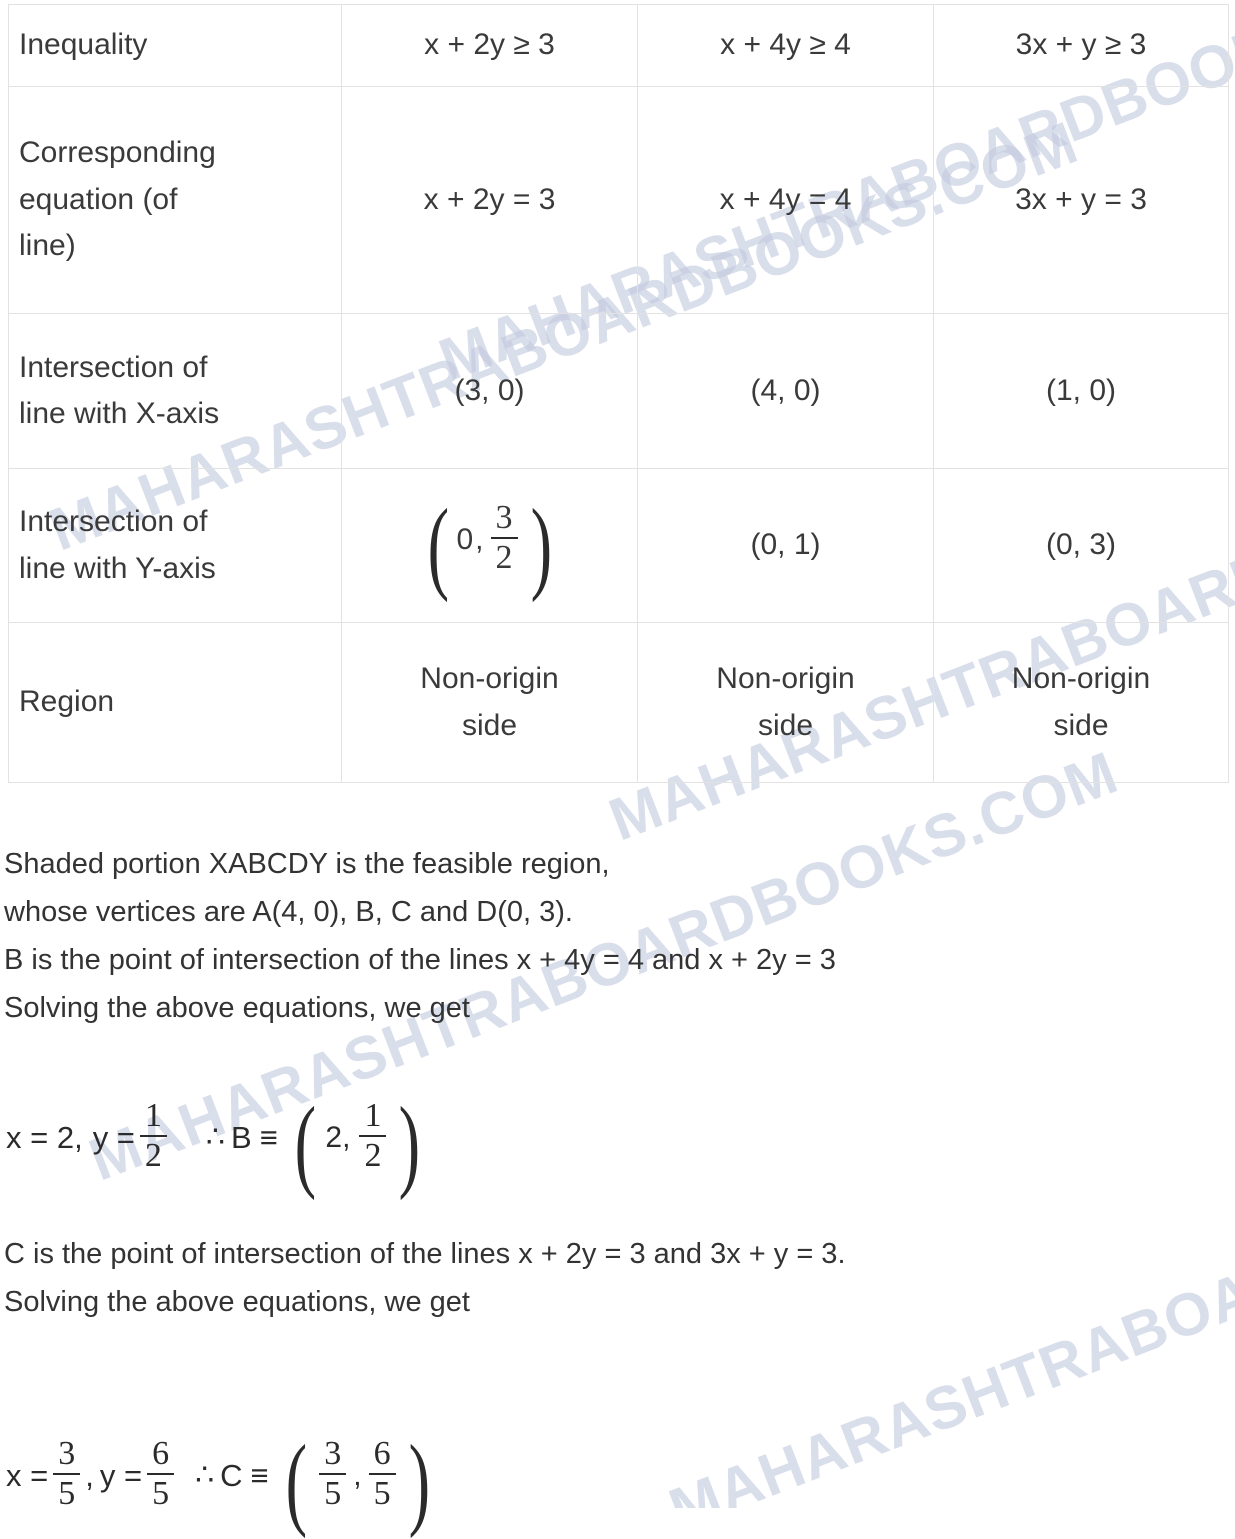  What do you see at coordinates (1081, 200) in the screenshot?
I see `cell-equation-3: 3x + y = 3` at bounding box center [1081, 200].